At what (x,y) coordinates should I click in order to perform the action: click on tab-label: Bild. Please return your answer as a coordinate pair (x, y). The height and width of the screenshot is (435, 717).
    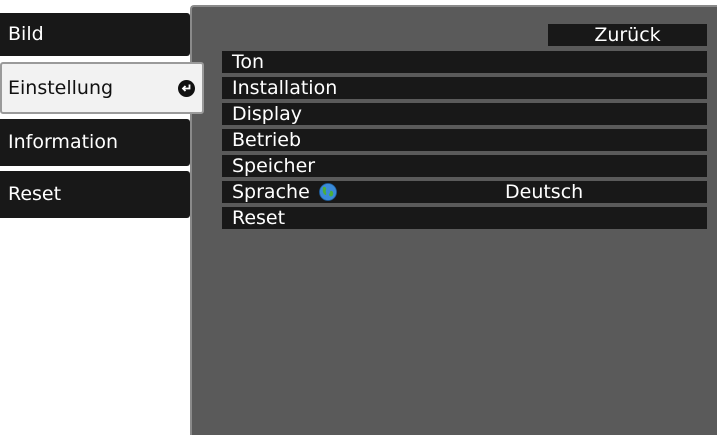
    Looking at the image, I should click on (26, 34).